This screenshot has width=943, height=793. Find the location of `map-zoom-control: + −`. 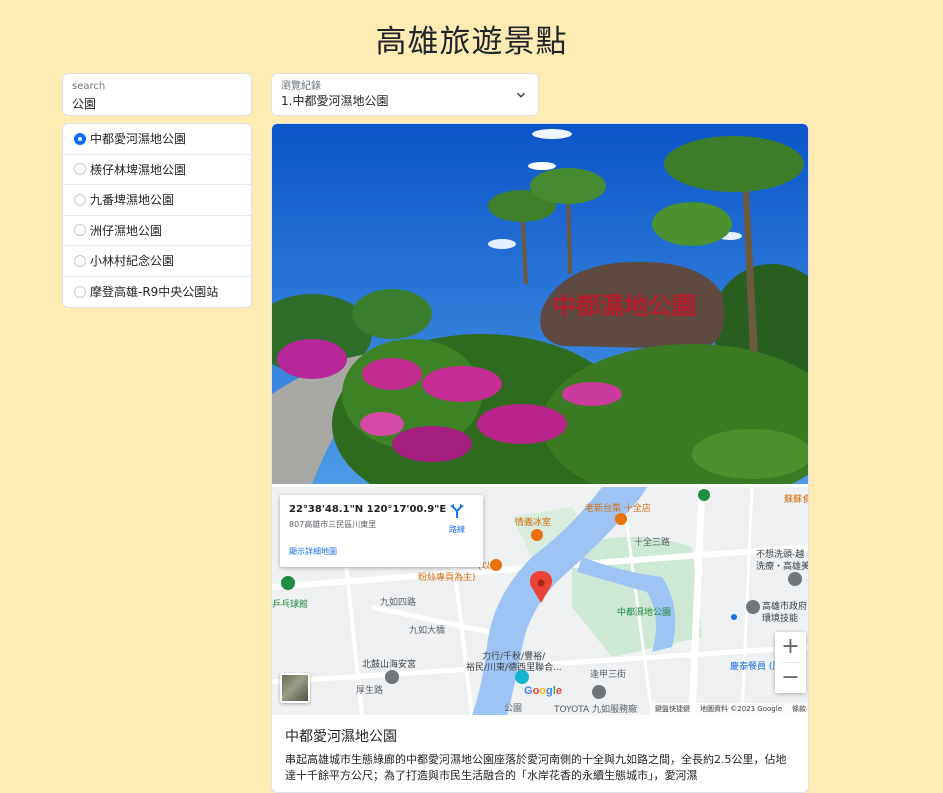

map-zoom-control: + − is located at coordinates (790, 662).